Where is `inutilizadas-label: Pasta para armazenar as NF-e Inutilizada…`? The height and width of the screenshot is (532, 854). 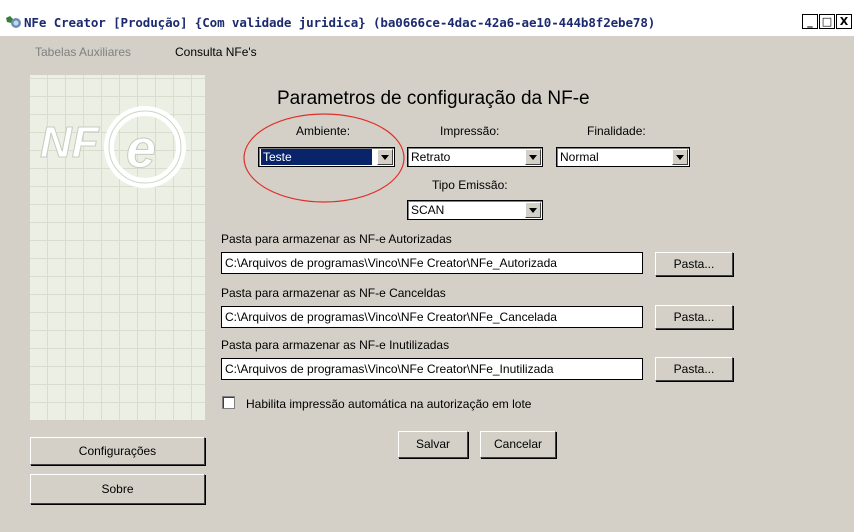 inutilizadas-label: Pasta para armazenar as NF-e Inutilizada… is located at coordinates (335, 345).